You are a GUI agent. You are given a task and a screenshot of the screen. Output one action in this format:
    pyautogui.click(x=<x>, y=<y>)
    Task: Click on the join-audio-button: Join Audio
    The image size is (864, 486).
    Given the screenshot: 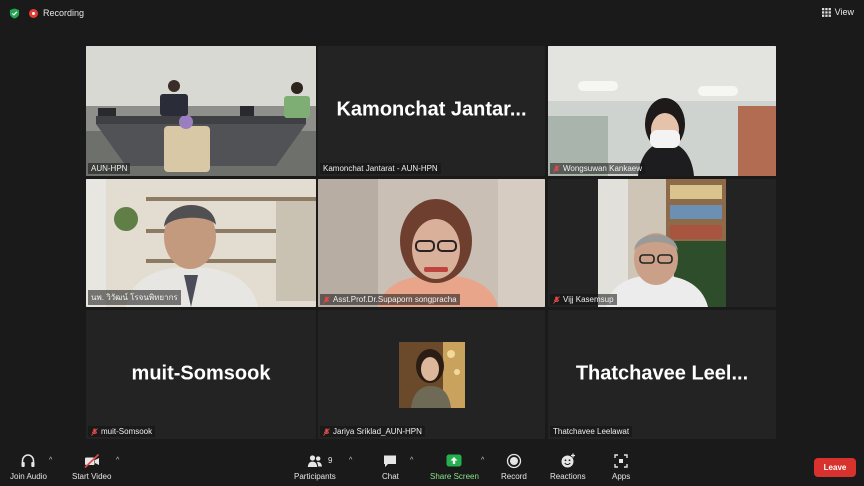 What is the action you would take?
    pyautogui.click(x=28, y=467)
    